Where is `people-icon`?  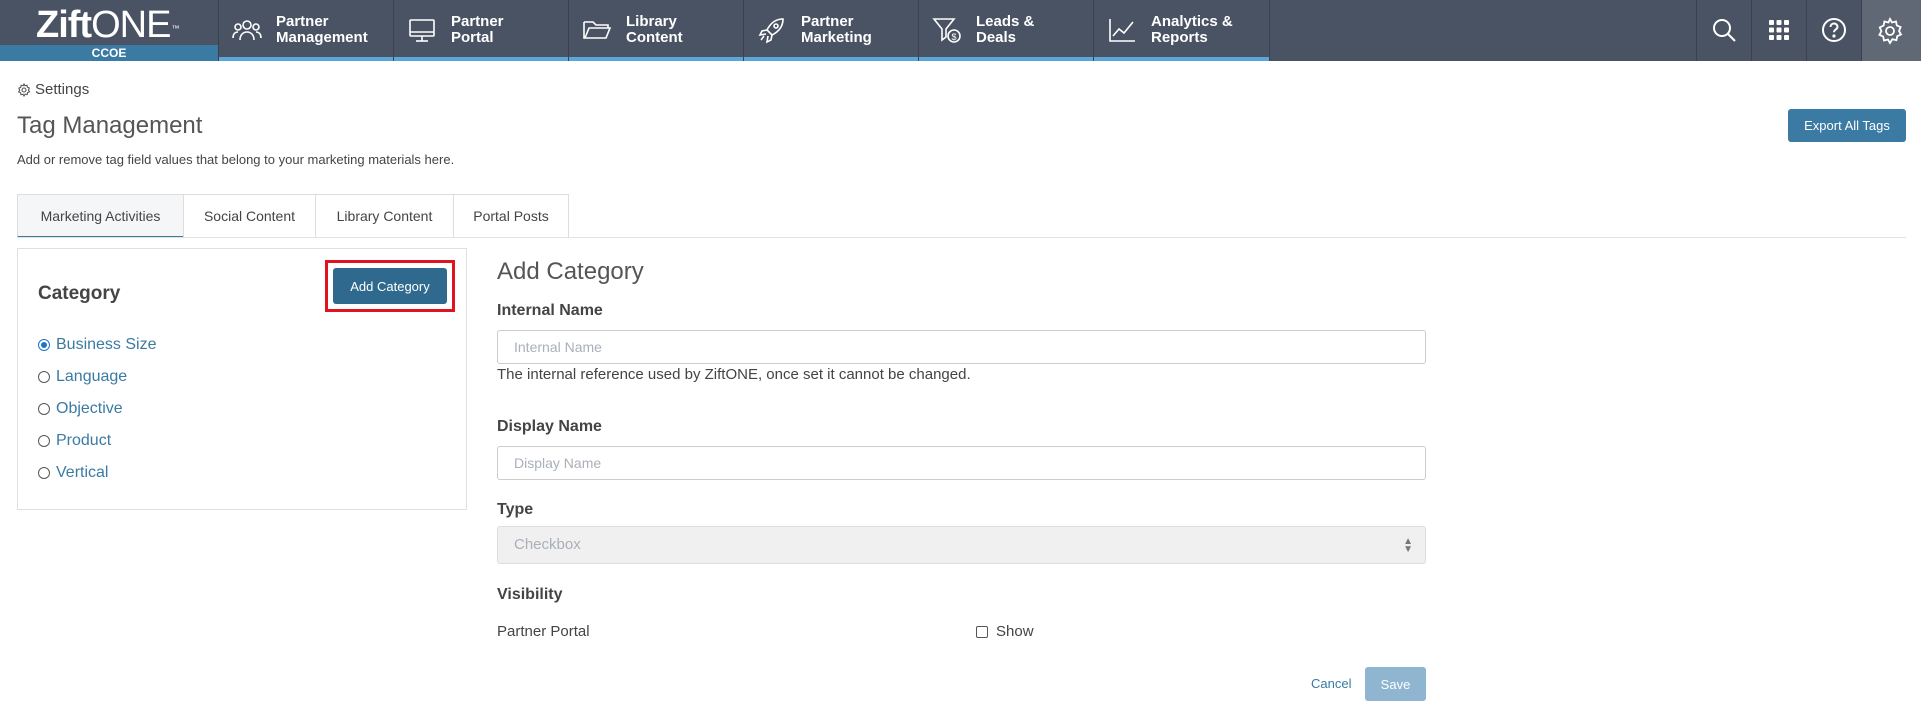 people-icon is located at coordinates (247, 30).